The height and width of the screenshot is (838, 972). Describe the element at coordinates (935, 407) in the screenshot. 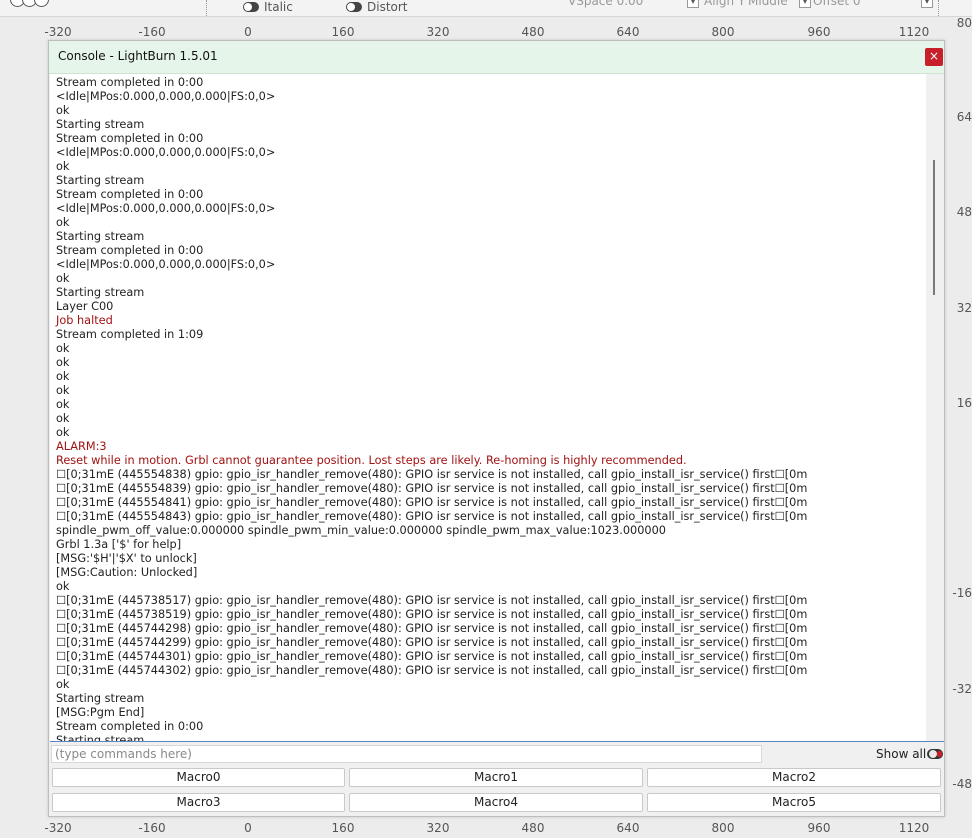

I see `console-scrollbar` at that location.